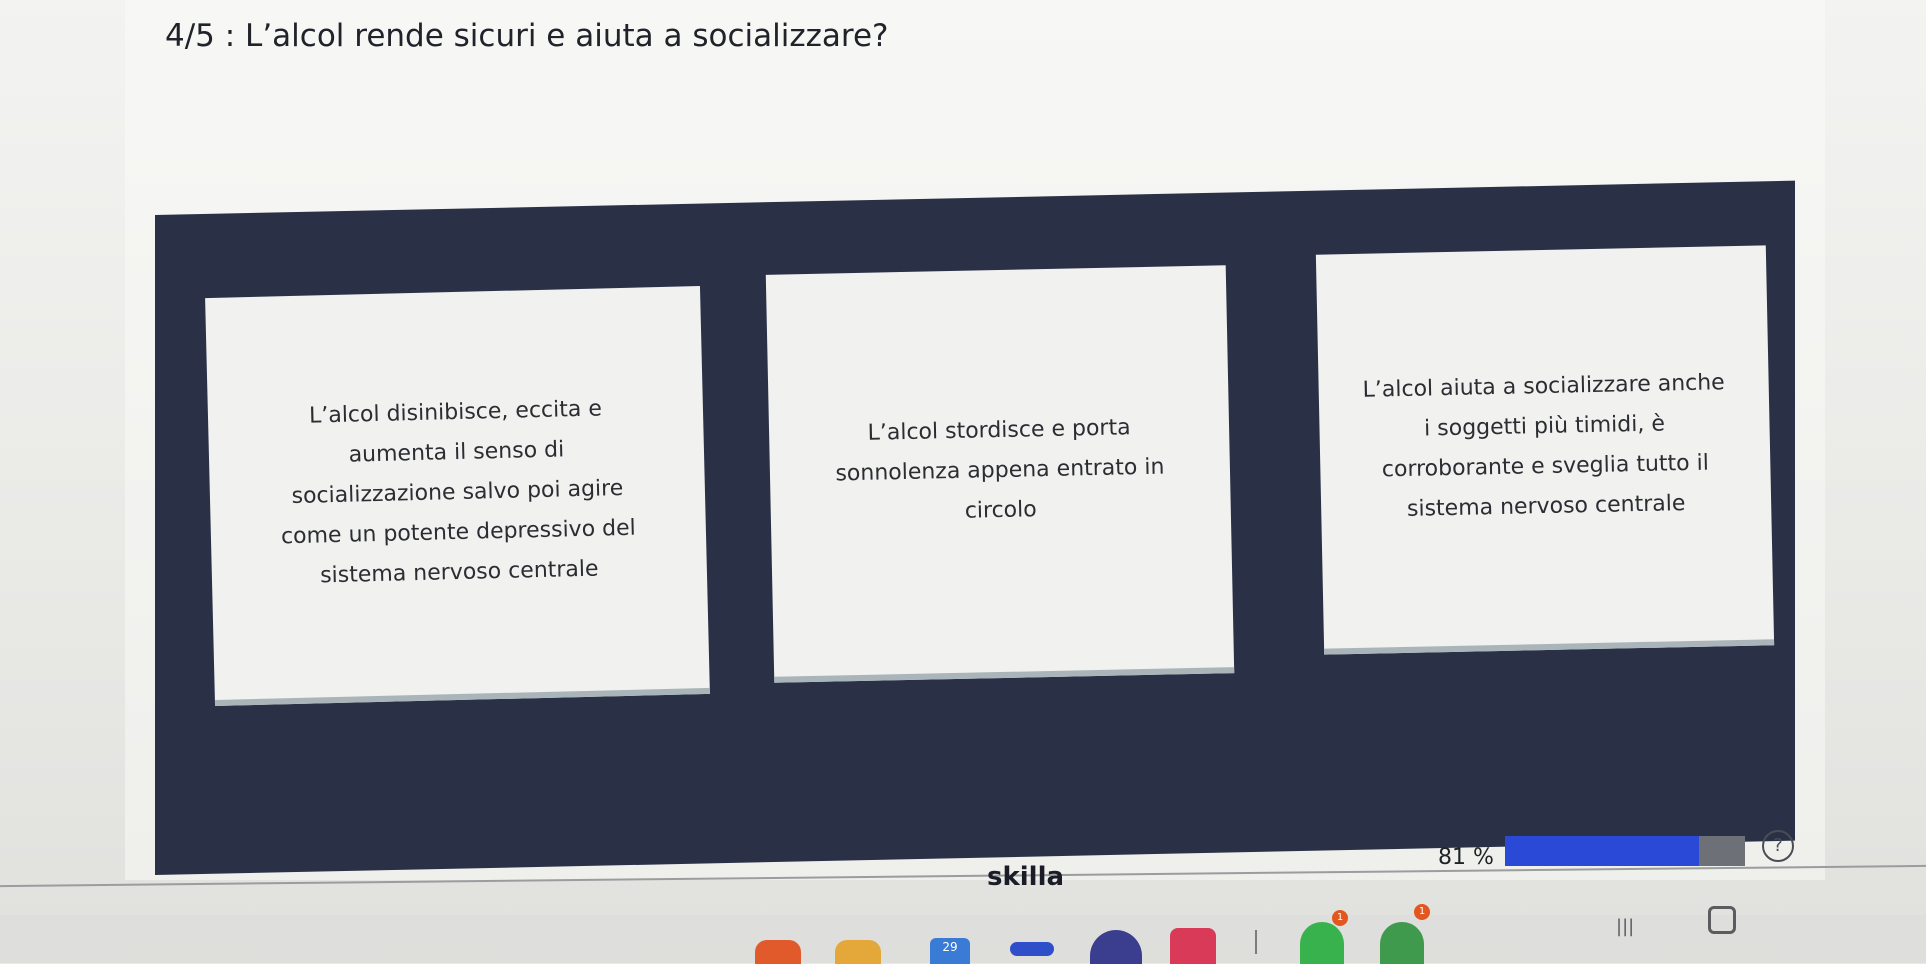 The height and width of the screenshot is (964, 1926). I want to click on taskbar-camera-icon, so click(1193, 946).